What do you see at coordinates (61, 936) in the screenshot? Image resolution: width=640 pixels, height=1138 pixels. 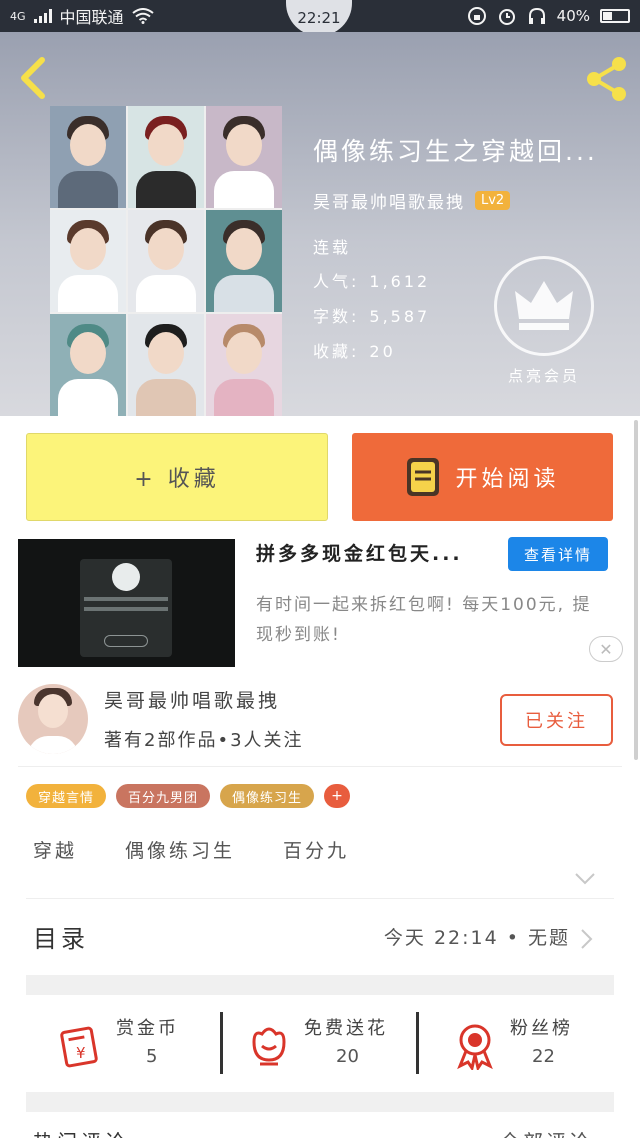 I see `toc-title: 目录` at bounding box center [61, 936].